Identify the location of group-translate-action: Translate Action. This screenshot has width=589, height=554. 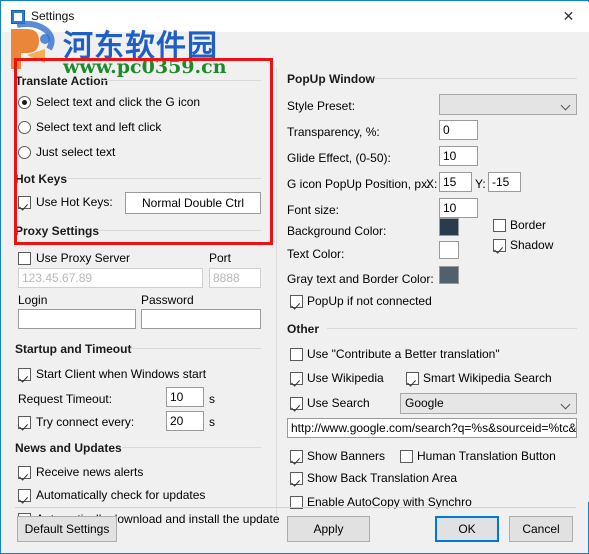
(61, 81).